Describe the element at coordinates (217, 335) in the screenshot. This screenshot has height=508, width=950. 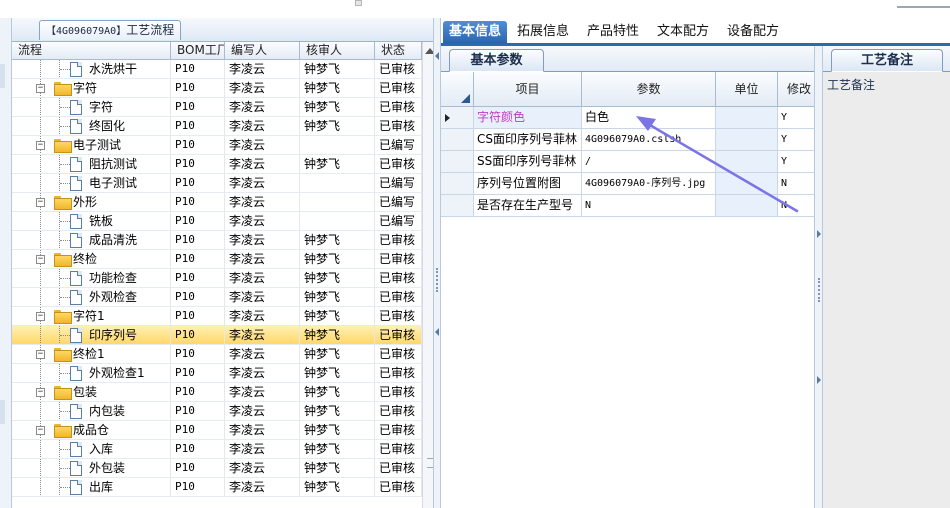
I see `tree-step-row: 印序列号 P10 李凌云 钟梦飞 已审核` at that location.